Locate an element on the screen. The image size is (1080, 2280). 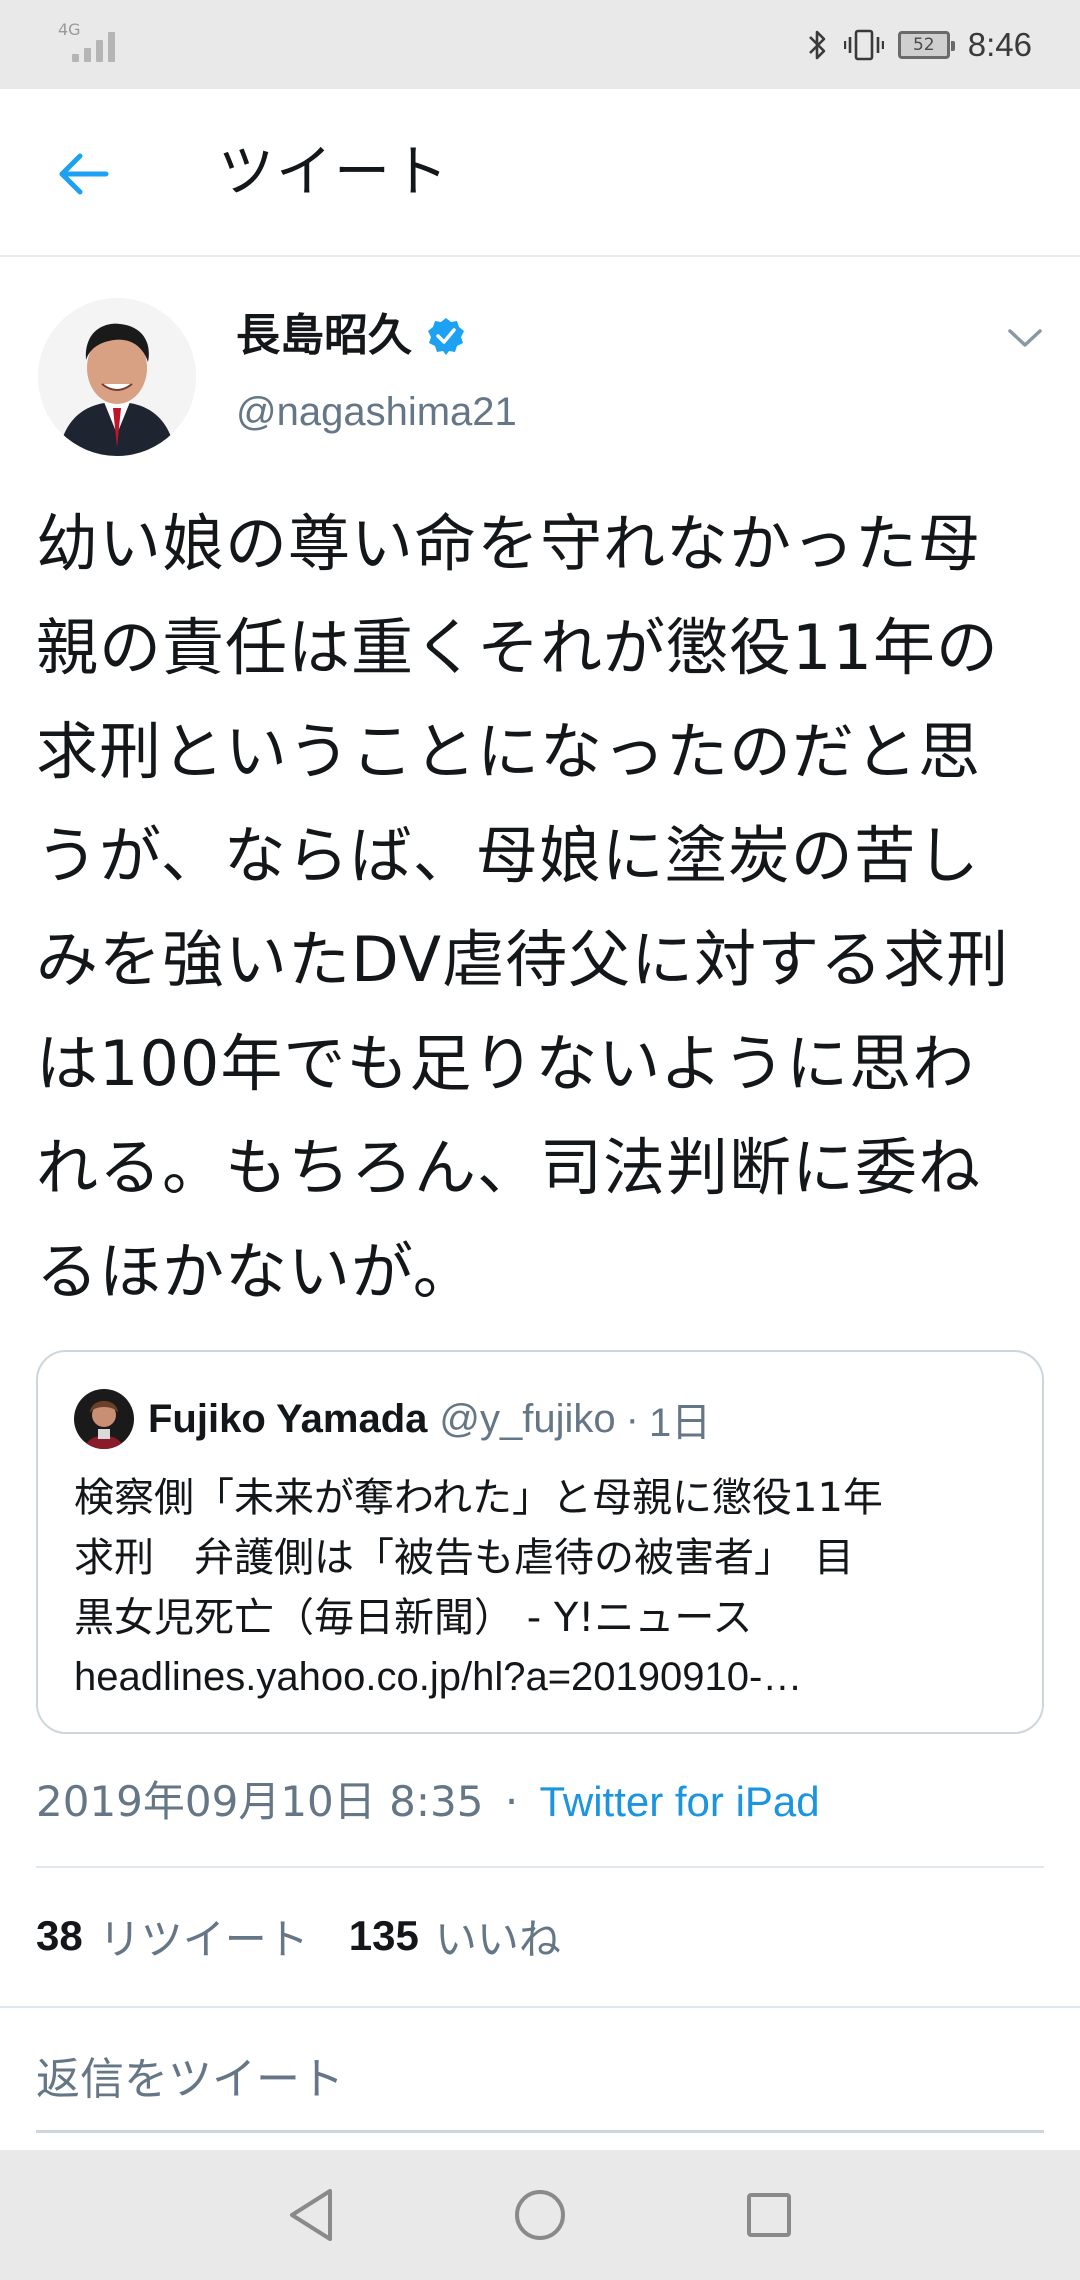
nav-recents-button is located at coordinates (769, 2215).